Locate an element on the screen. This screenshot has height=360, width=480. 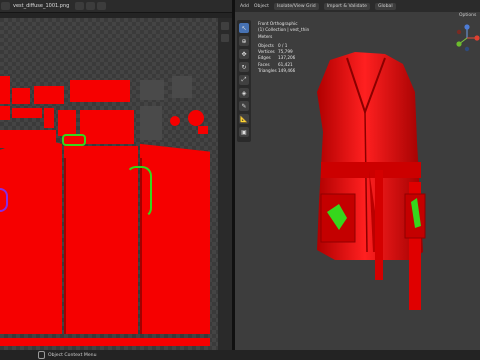
new-image-icon is located at coordinates (80, 6).